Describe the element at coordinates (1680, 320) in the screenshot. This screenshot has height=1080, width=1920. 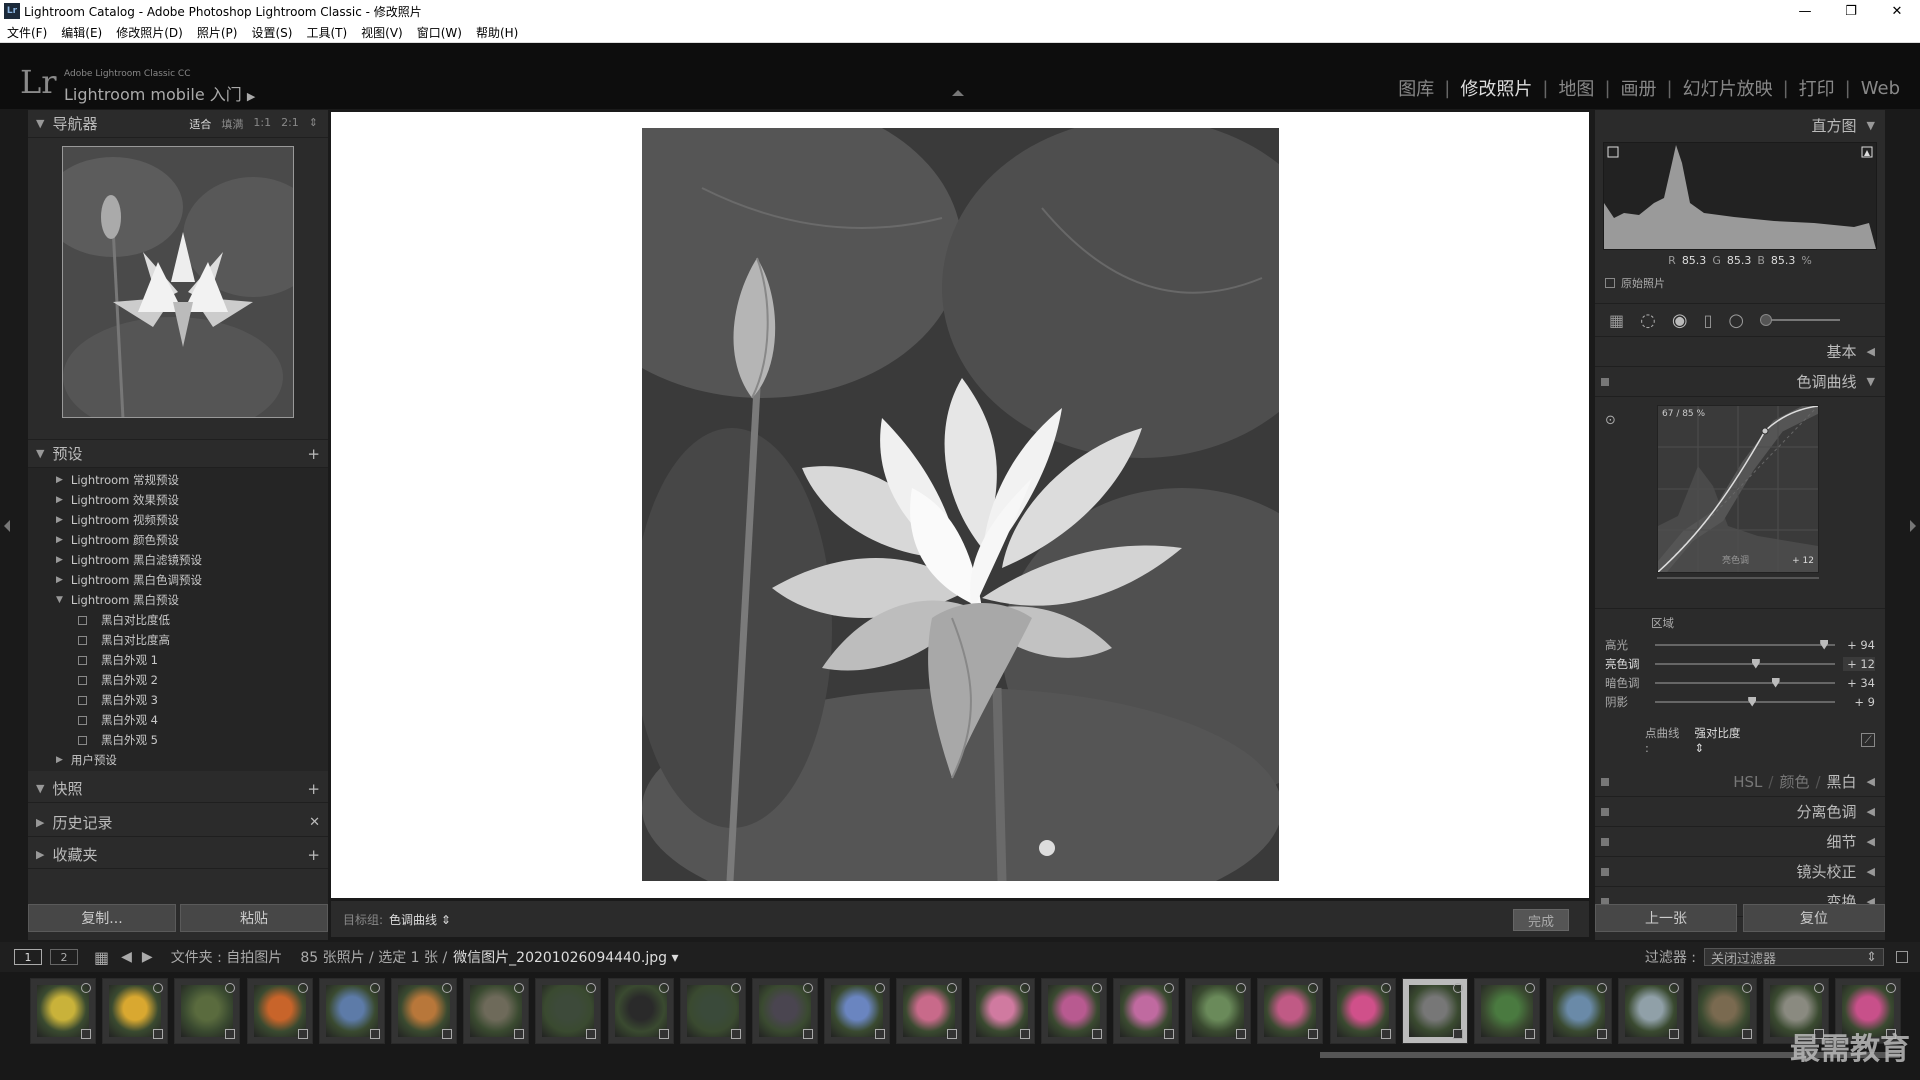
I see `red-eye-icon: ◉` at that location.